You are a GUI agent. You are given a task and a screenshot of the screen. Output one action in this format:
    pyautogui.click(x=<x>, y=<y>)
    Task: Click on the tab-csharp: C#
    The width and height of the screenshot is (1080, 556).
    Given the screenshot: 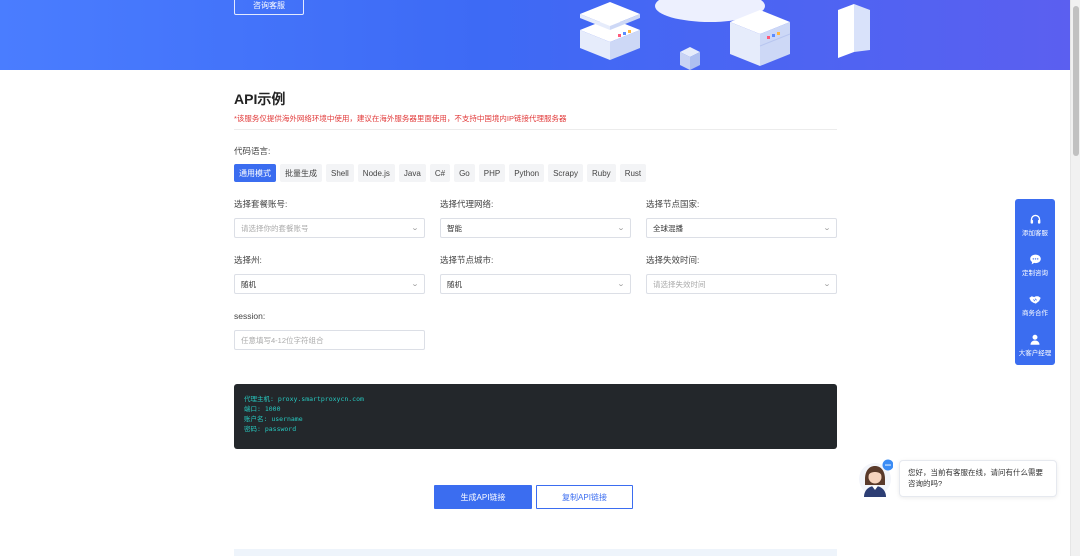 What is the action you would take?
    pyautogui.click(x=440, y=173)
    